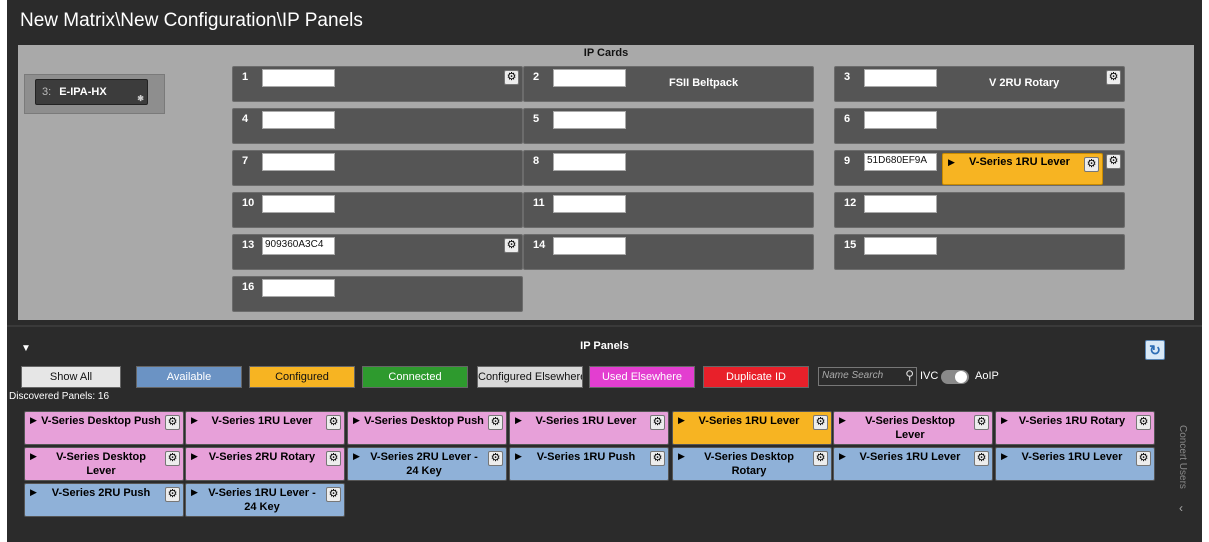 The width and height of the screenshot is (1209, 542). What do you see at coordinates (955, 377) in the screenshot?
I see `ivc-aoip-toggle` at bounding box center [955, 377].